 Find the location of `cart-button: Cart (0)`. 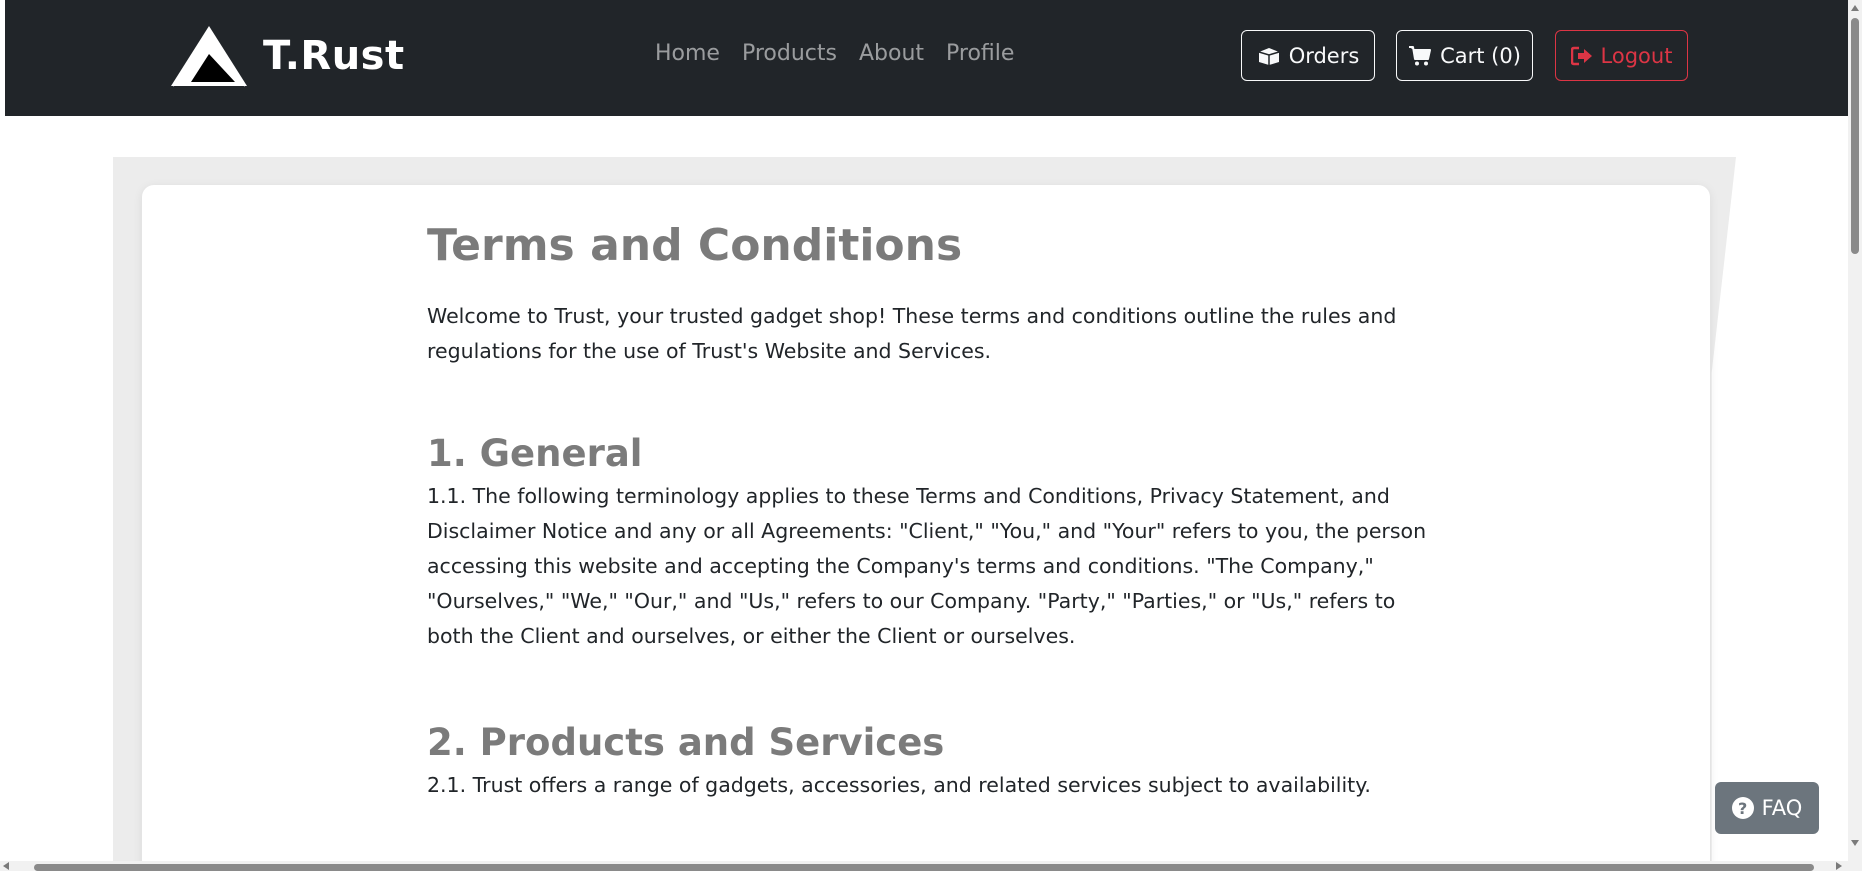

cart-button: Cart (0) is located at coordinates (1464, 55).